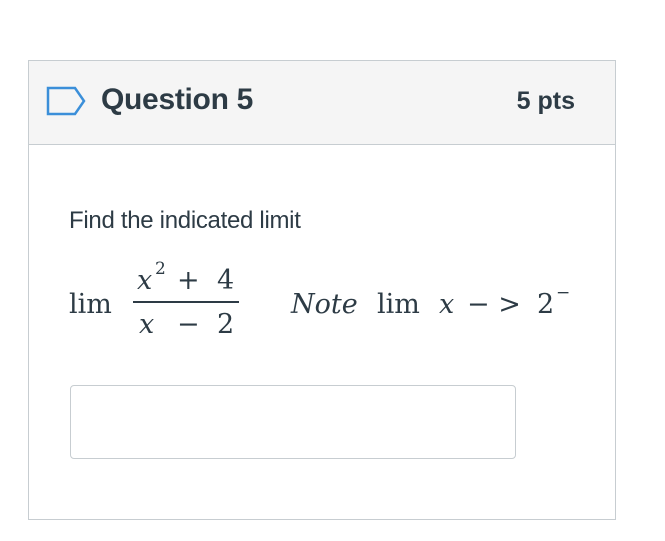  What do you see at coordinates (546, 304) in the screenshot?
I see `note-target: 2` at bounding box center [546, 304].